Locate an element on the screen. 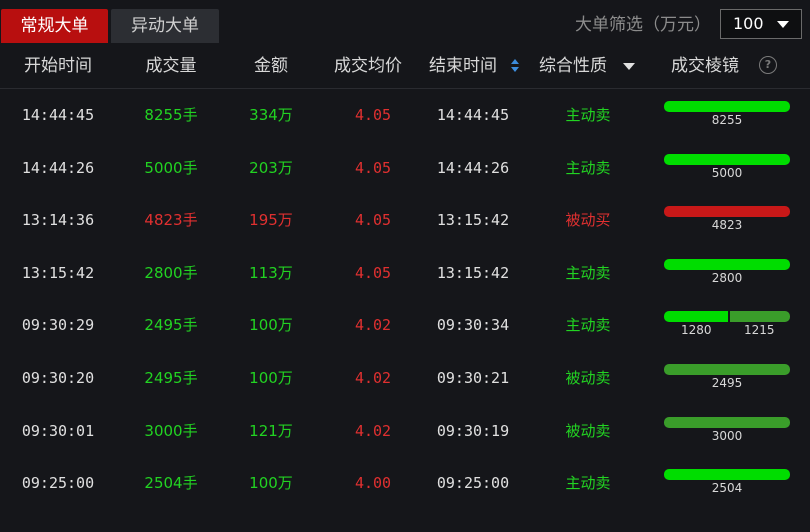 The width and height of the screenshot is (810, 532). column-end-time: 结束时间 is located at coordinates (463, 66).